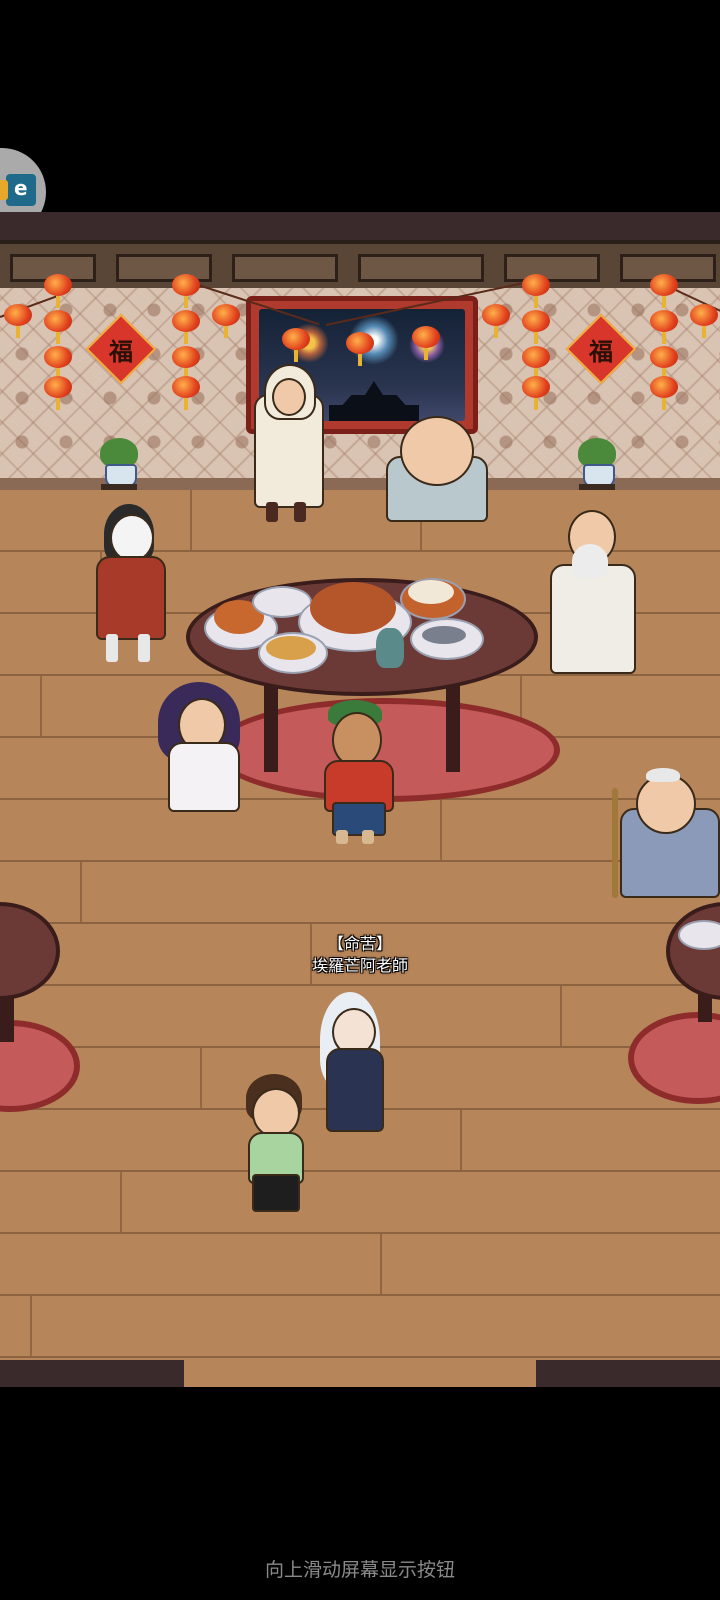 This screenshot has width=720, height=1600. Describe the element at coordinates (390, 648) in the screenshot. I see `wine-jug` at that location.